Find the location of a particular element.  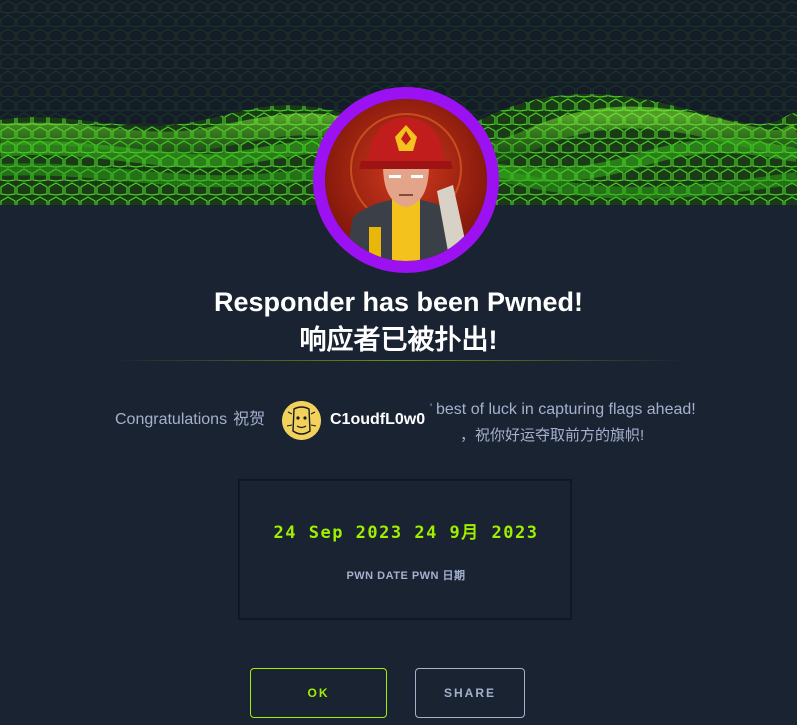

congrats-label: Congratulations is located at coordinates (171, 419).